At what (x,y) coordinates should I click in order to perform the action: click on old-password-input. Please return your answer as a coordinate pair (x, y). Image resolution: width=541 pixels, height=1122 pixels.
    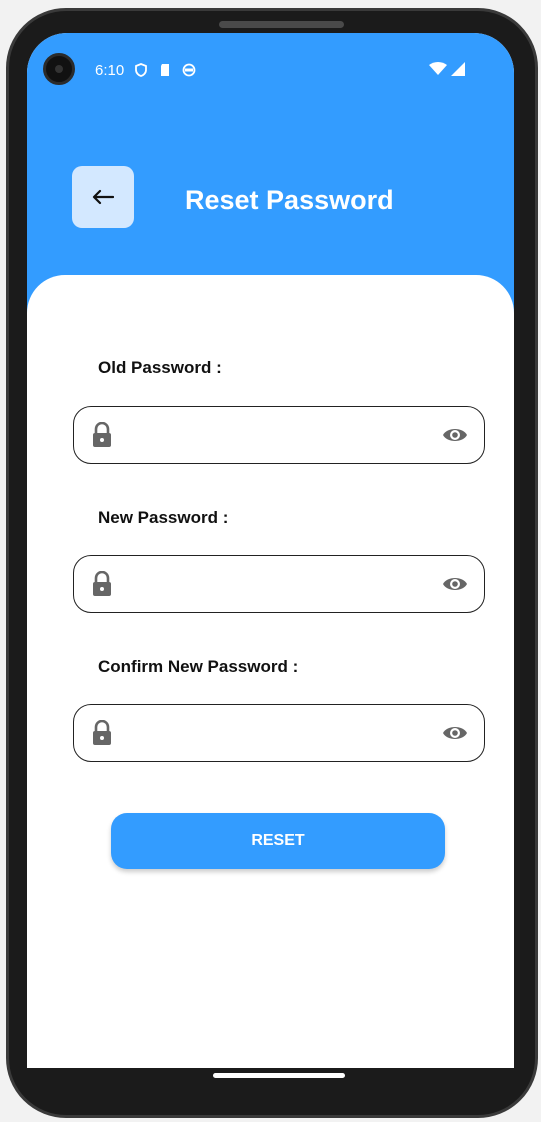
    Looking at the image, I should click on (274, 435).